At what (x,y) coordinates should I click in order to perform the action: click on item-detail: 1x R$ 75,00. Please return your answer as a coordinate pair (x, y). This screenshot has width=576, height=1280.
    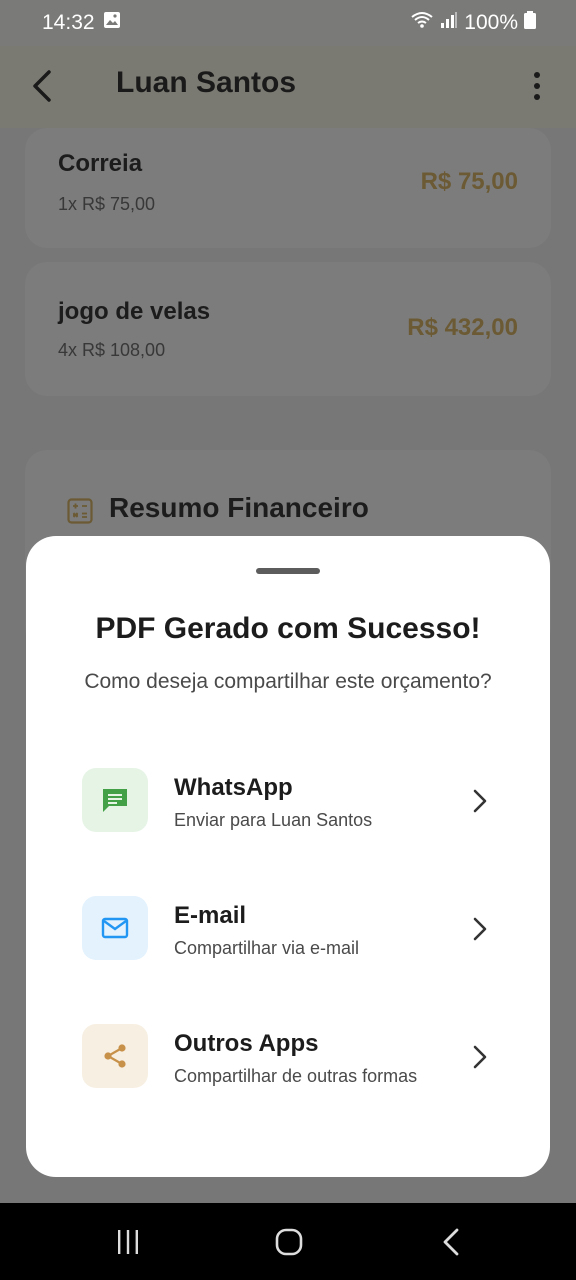
    Looking at the image, I should click on (107, 204).